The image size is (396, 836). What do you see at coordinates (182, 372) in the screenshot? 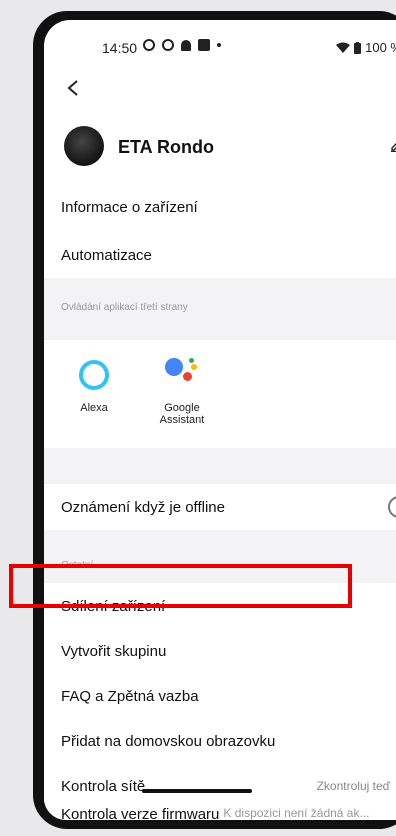
I see `google-assistant-icon` at bounding box center [182, 372].